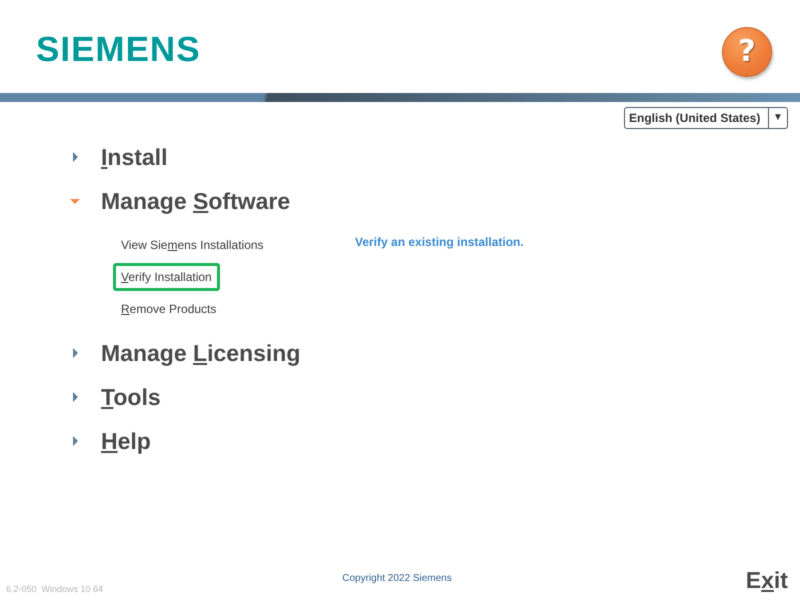  Describe the element at coordinates (767, 580) in the screenshot. I see `exit-button: Exit` at that location.